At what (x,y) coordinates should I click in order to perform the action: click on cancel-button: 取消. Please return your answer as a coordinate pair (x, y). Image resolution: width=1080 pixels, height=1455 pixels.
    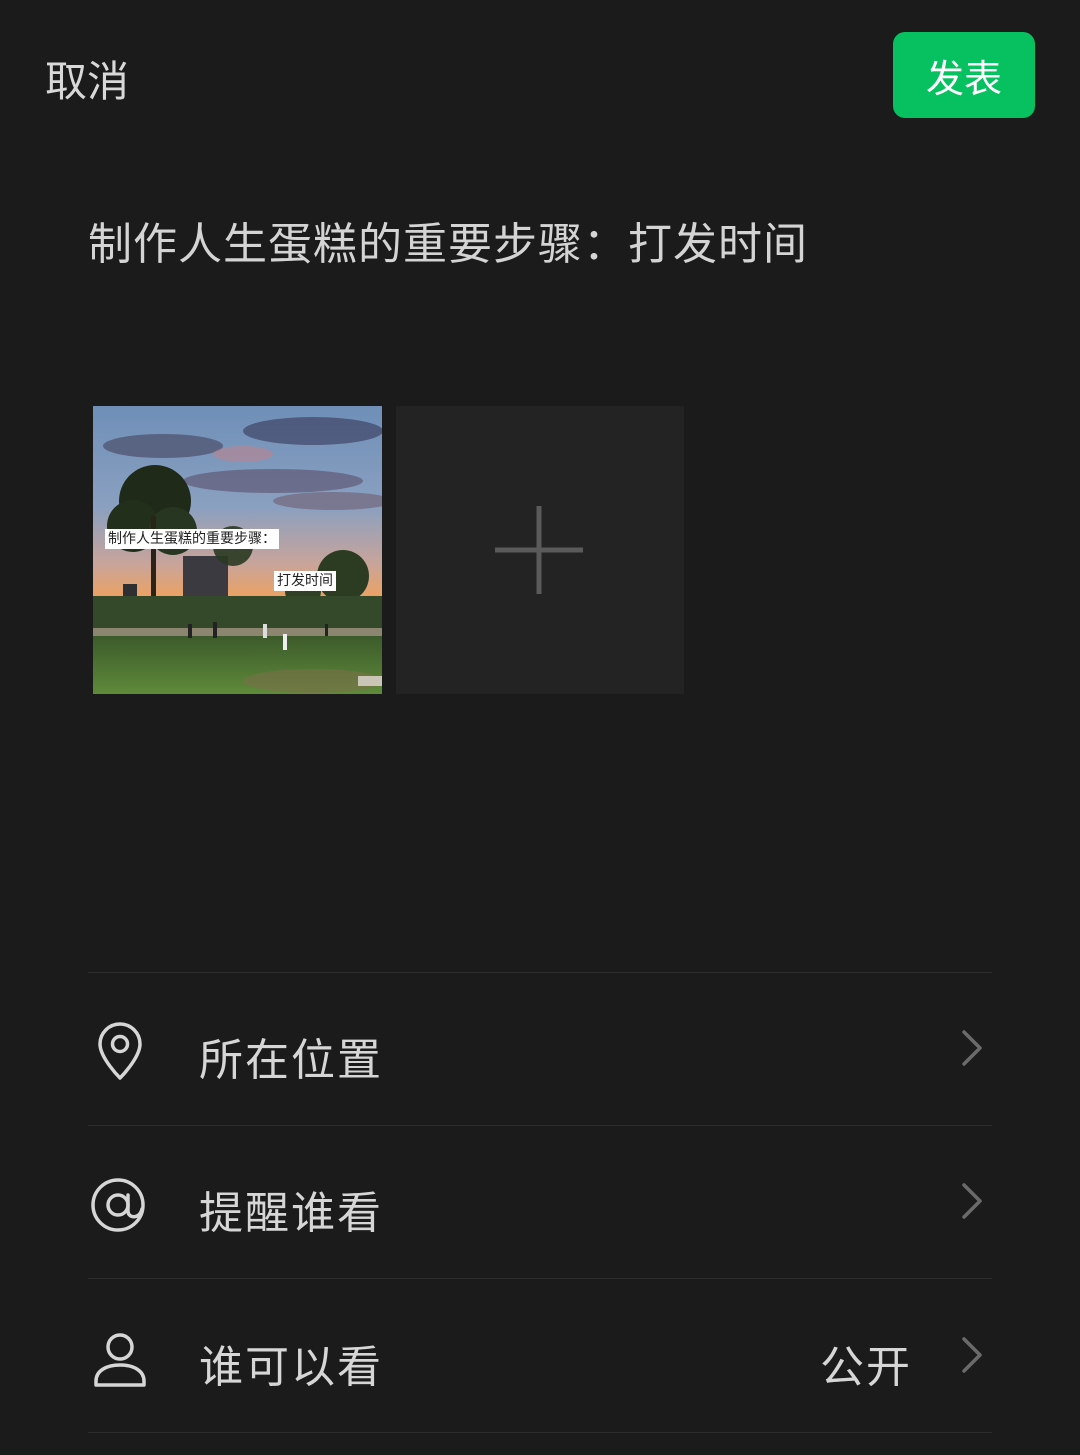
    Looking at the image, I should click on (87, 78).